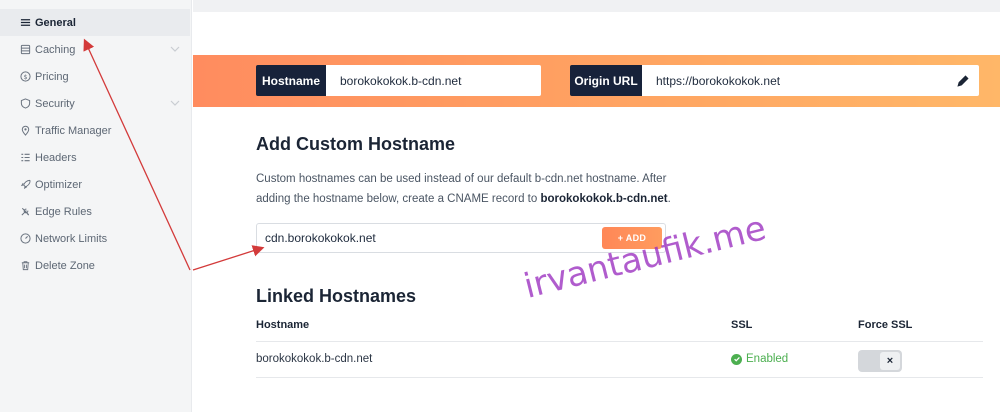 The width and height of the screenshot is (1000, 412). What do you see at coordinates (25, 185) in the screenshot?
I see `rocket-icon` at bounding box center [25, 185].